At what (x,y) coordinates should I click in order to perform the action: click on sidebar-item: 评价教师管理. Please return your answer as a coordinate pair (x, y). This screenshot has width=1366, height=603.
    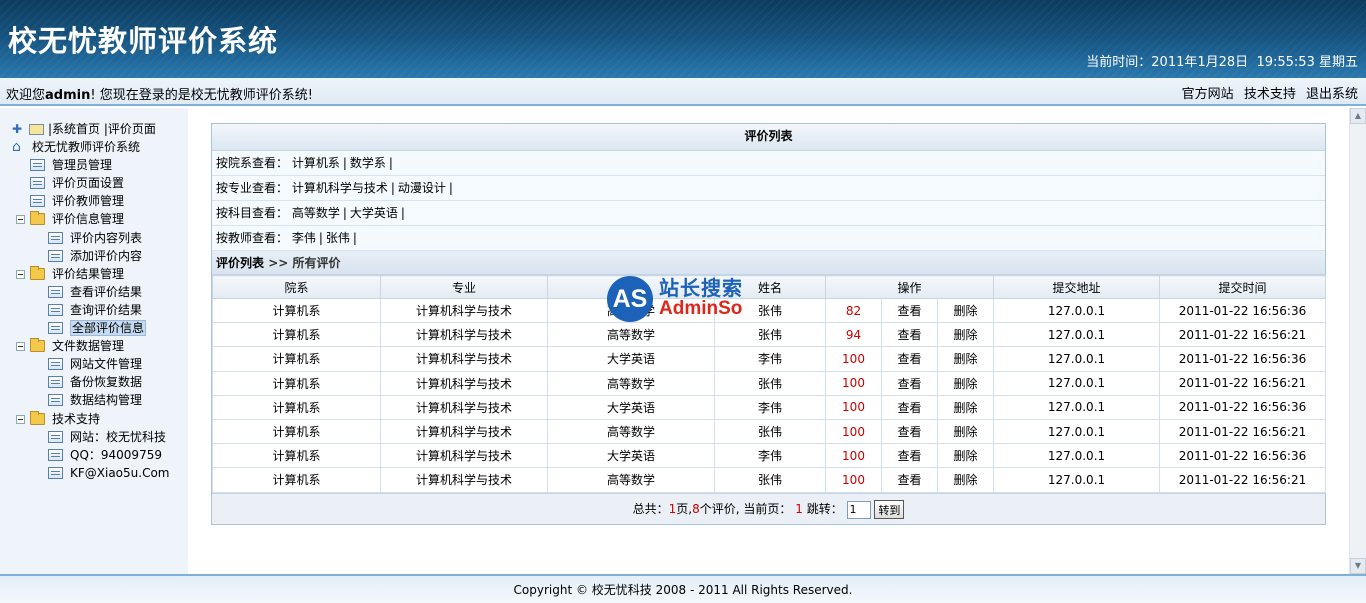
    Looking at the image, I should click on (90, 201).